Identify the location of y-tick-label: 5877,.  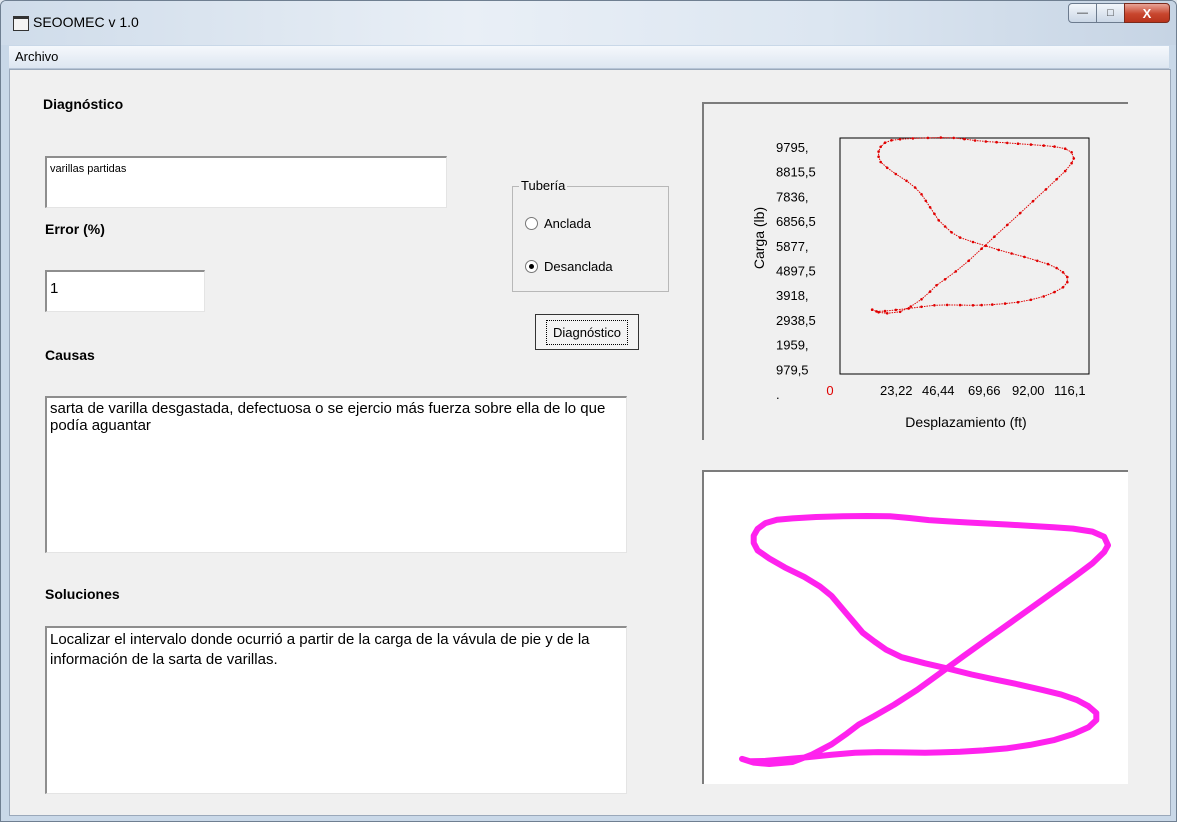
(792, 246).